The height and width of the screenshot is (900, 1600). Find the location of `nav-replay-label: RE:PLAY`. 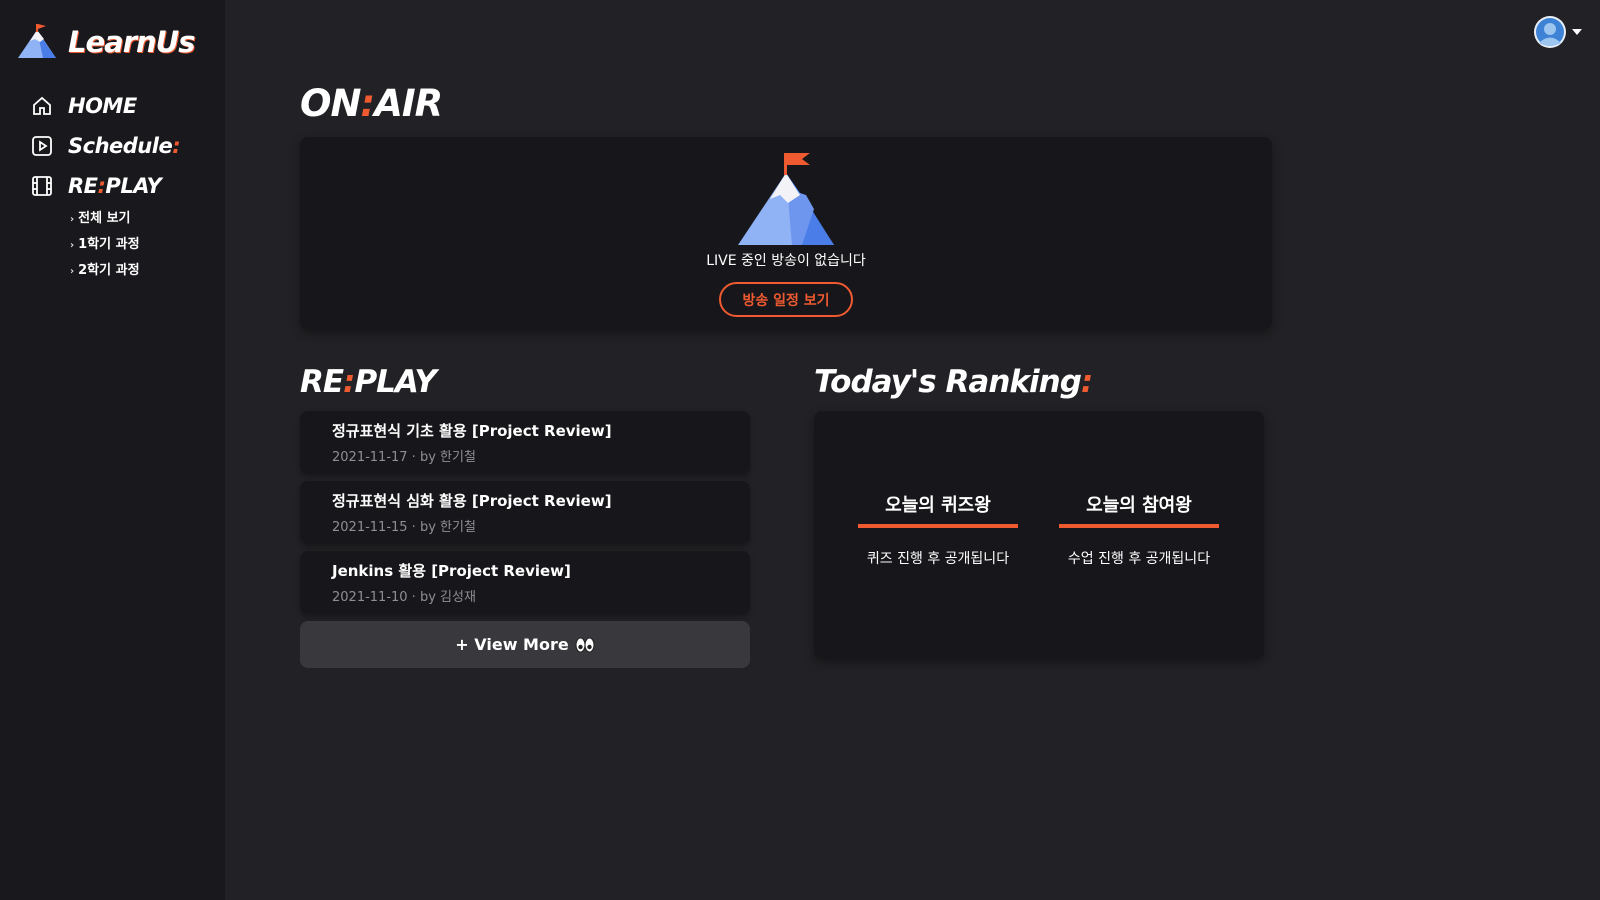

nav-replay-label: RE:PLAY is located at coordinates (115, 186).